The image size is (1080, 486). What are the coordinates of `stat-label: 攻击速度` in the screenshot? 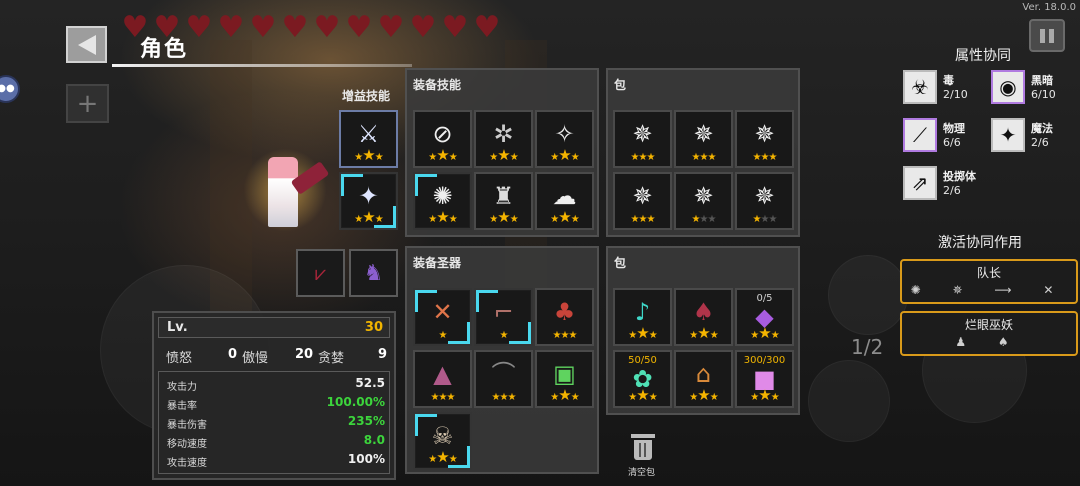 It's located at (187, 463).